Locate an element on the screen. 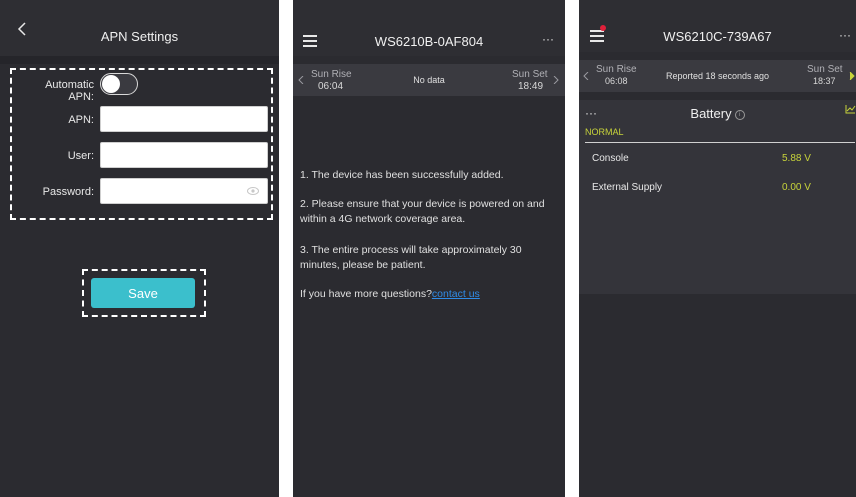 This screenshot has height=497, width=856. user-label: User: is located at coordinates (80, 156).